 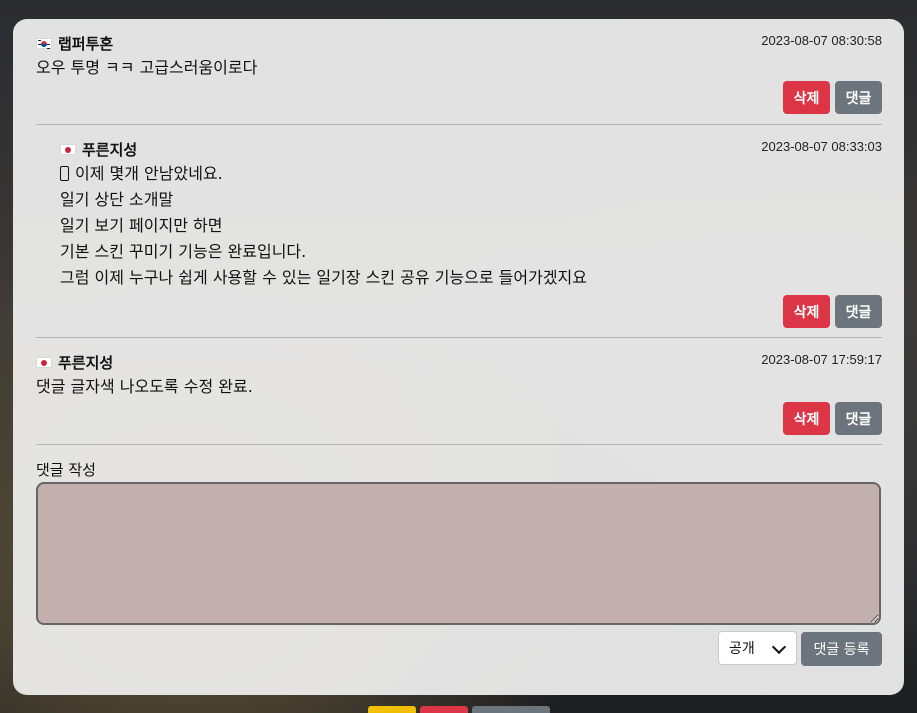 What do you see at coordinates (149, 173) in the screenshot?
I see `comment-line: 이제 몇개 안남았네요.` at bounding box center [149, 173].